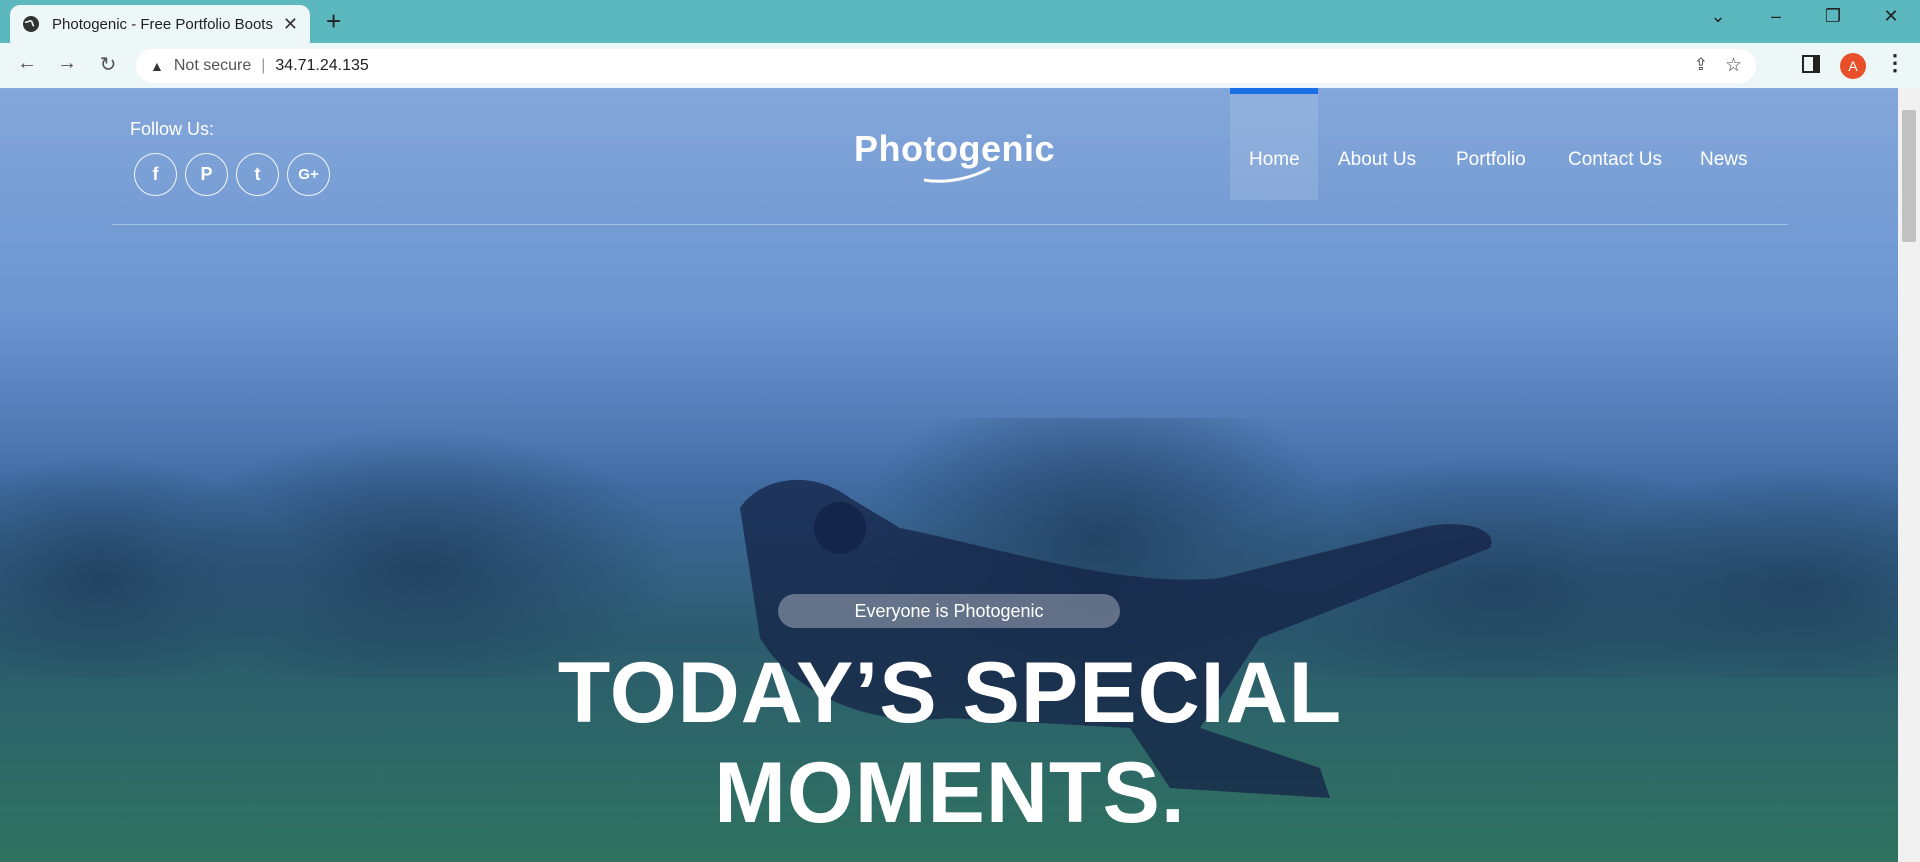 The height and width of the screenshot is (862, 1920). I want to click on forward-icon: →, so click(67, 63).